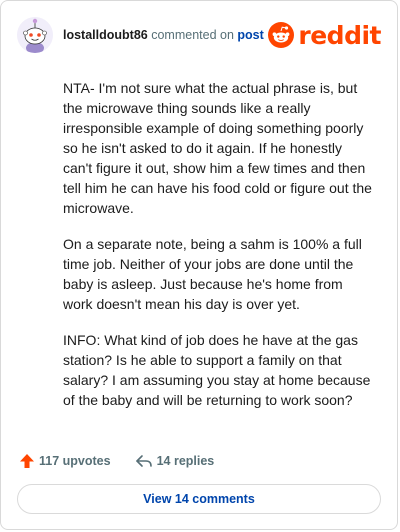 This screenshot has height=532, width=400. I want to click on snoo-avatar-icon, so click(35, 35).